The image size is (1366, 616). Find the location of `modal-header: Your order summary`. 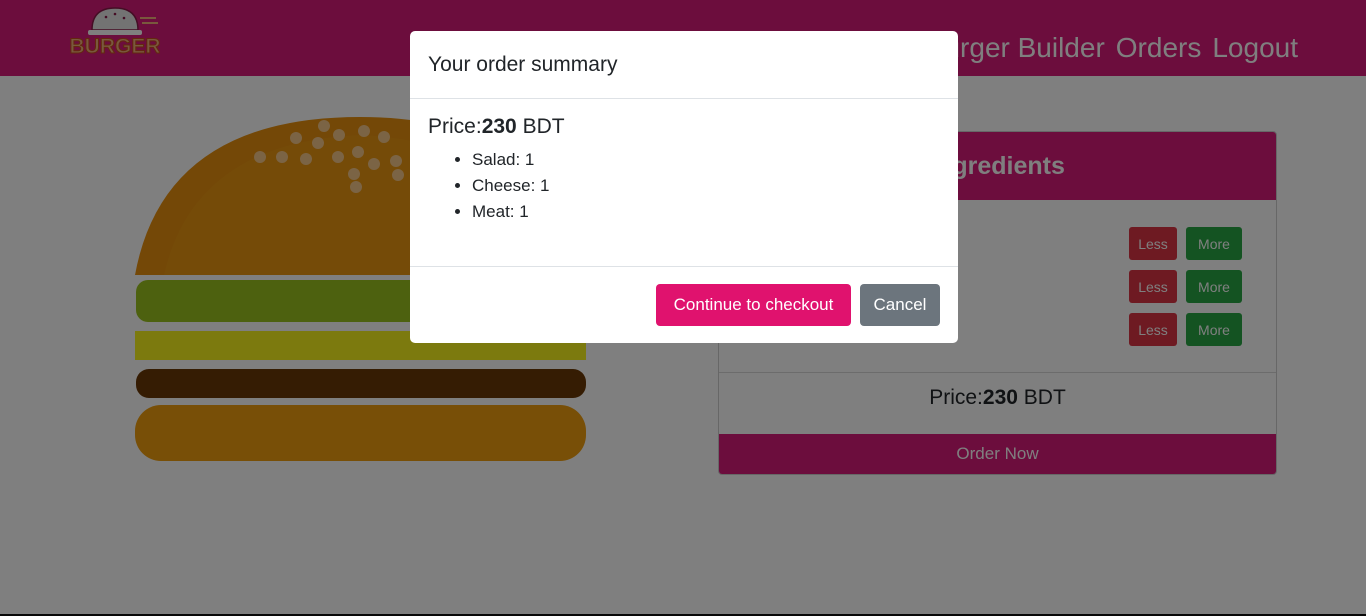

modal-header: Your order summary is located at coordinates (684, 65).